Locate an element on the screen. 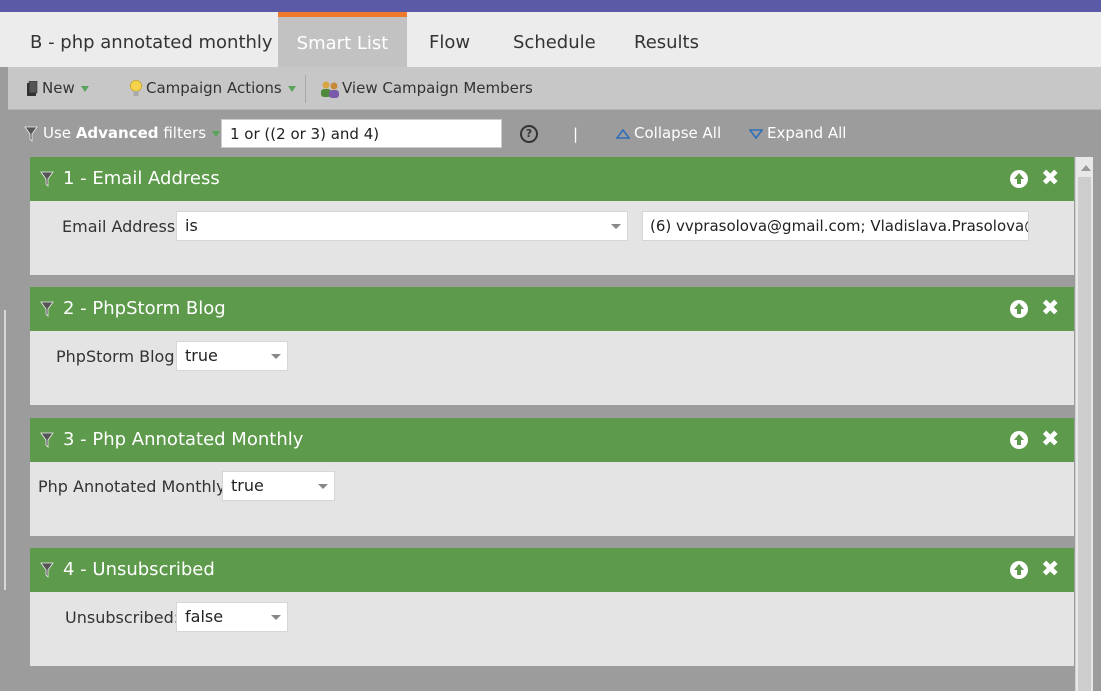 The height and width of the screenshot is (691, 1101). tab-smart-list: Smart List is located at coordinates (342, 39).